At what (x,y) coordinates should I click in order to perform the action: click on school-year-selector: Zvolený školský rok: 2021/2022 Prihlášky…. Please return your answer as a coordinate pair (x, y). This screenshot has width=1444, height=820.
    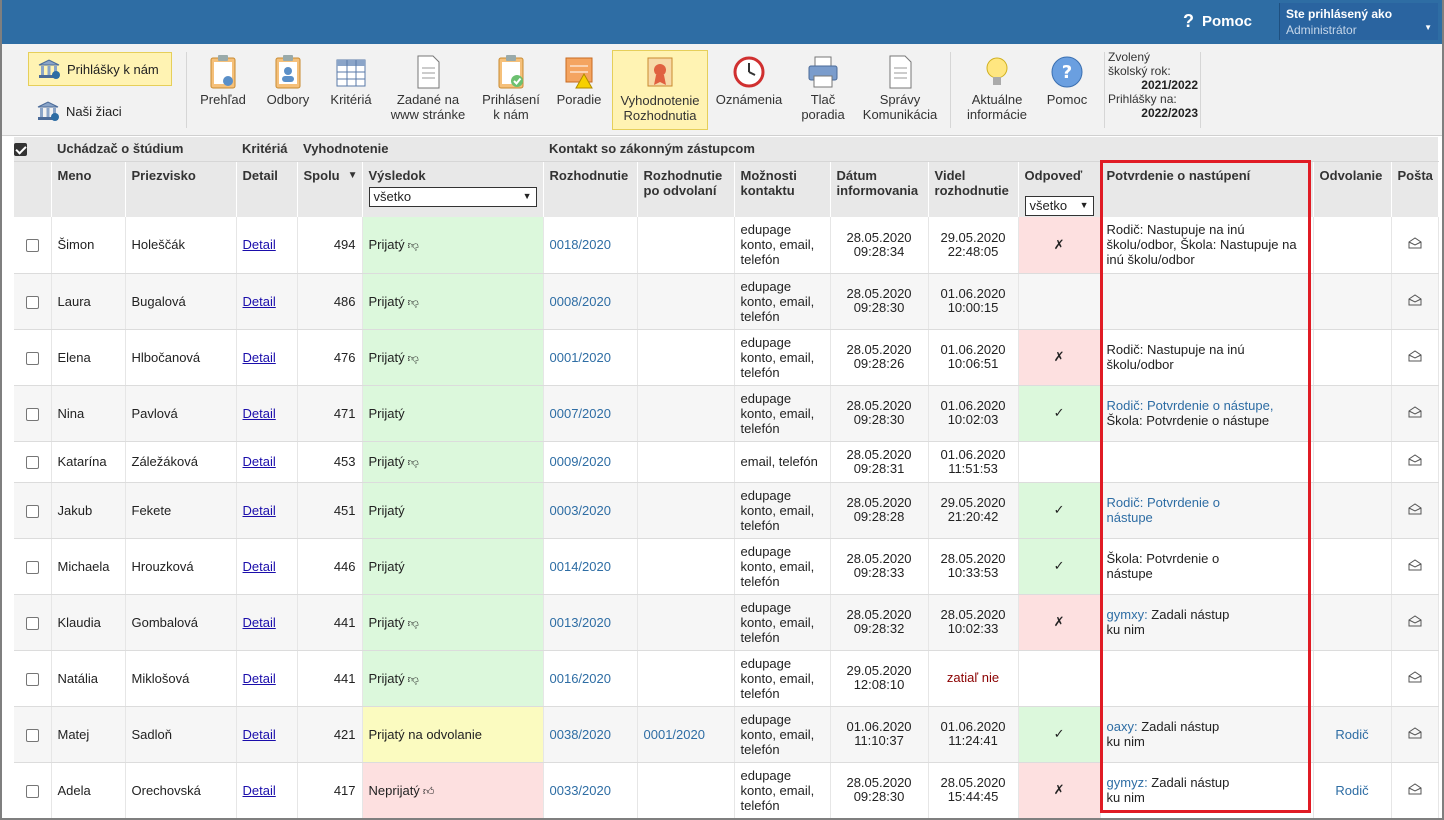
    Looking at the image, I should click on (1153, 90).